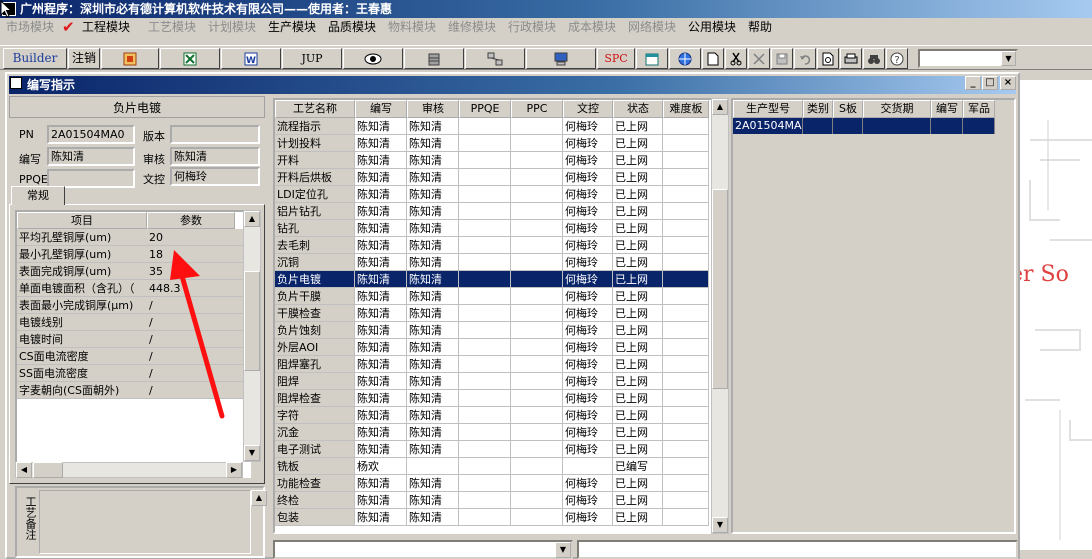  Describe the element at coordinates (315, 500) in the screenshot. I see `table-cell: 终检` at that location.